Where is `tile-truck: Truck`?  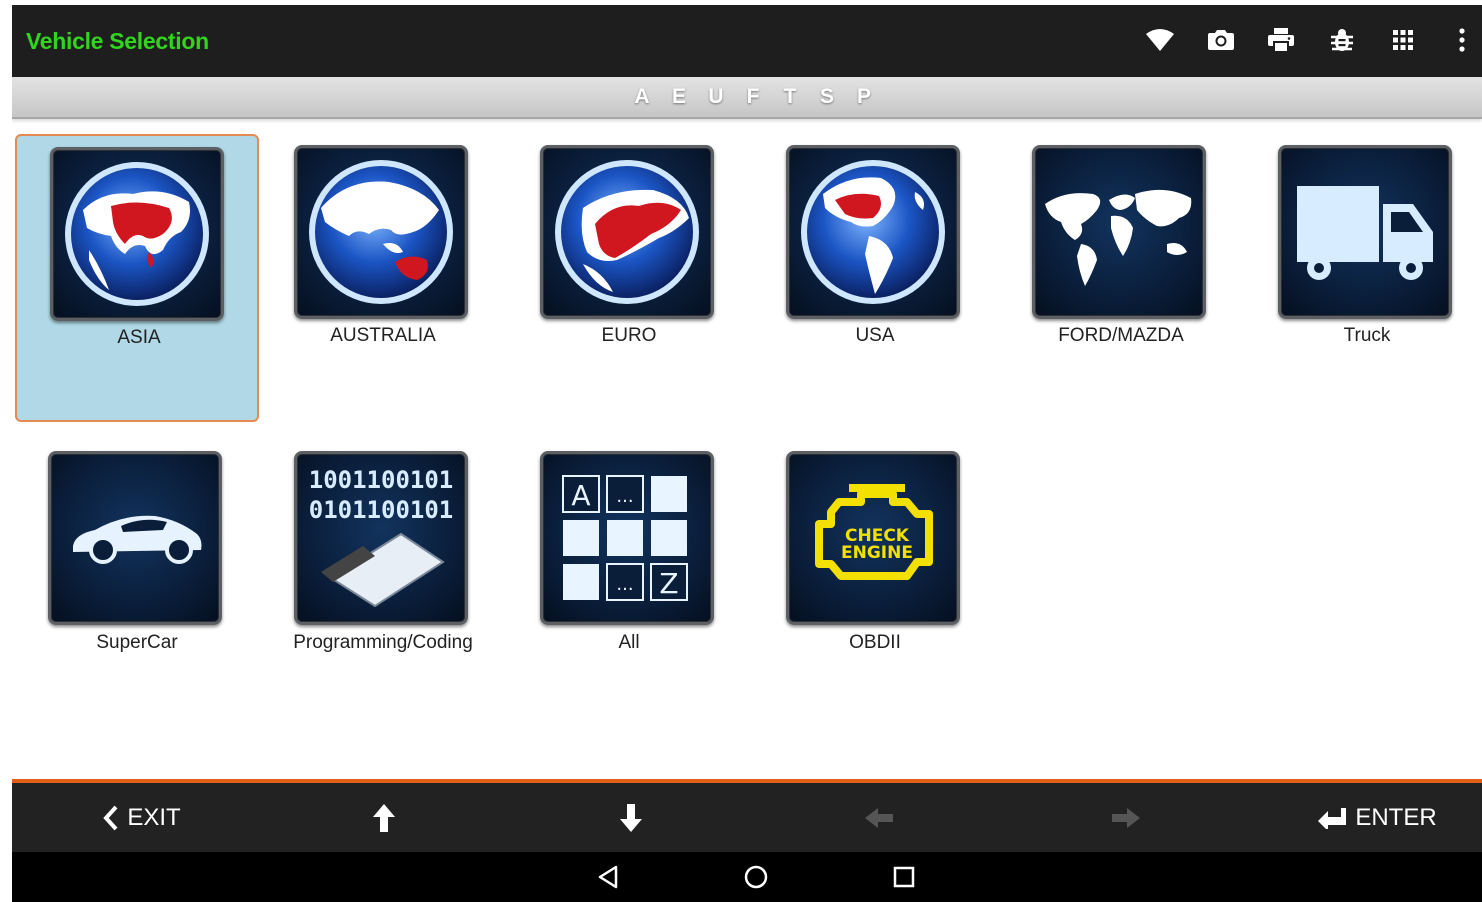 tile-truck: Truck is located at coordinates (1363, 278).